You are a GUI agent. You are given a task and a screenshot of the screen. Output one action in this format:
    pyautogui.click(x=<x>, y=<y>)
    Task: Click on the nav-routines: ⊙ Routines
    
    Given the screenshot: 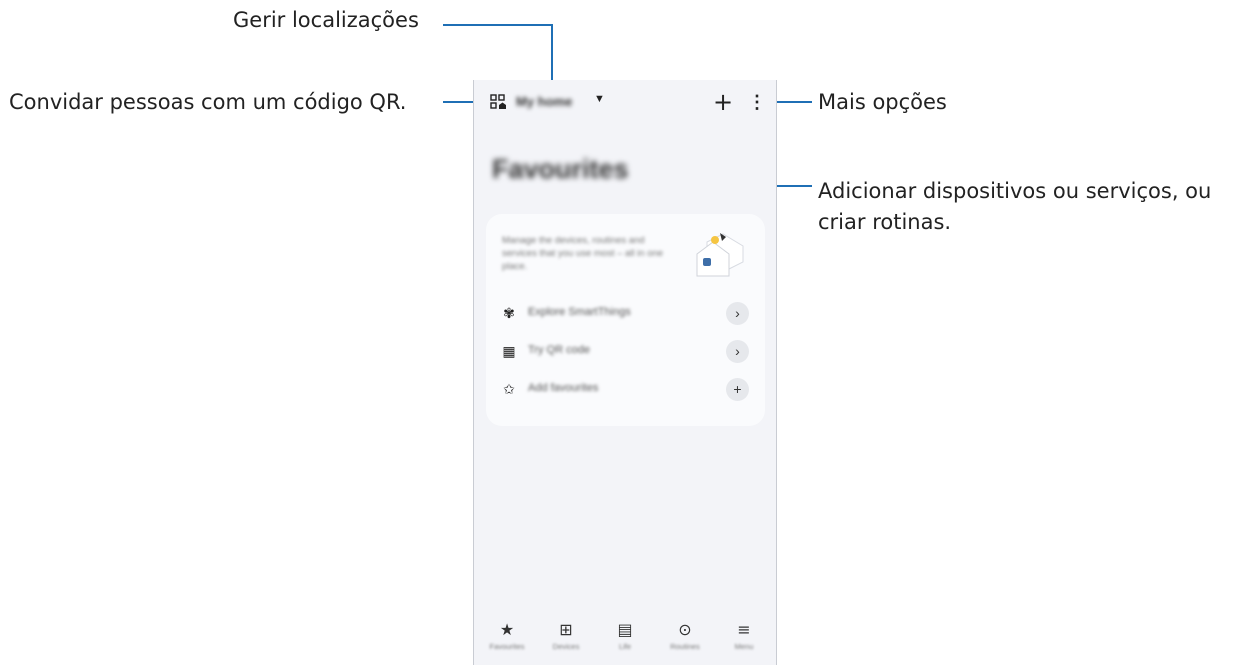 What is the action you would take?
    pyautogui.click(x=685, y=635)
    